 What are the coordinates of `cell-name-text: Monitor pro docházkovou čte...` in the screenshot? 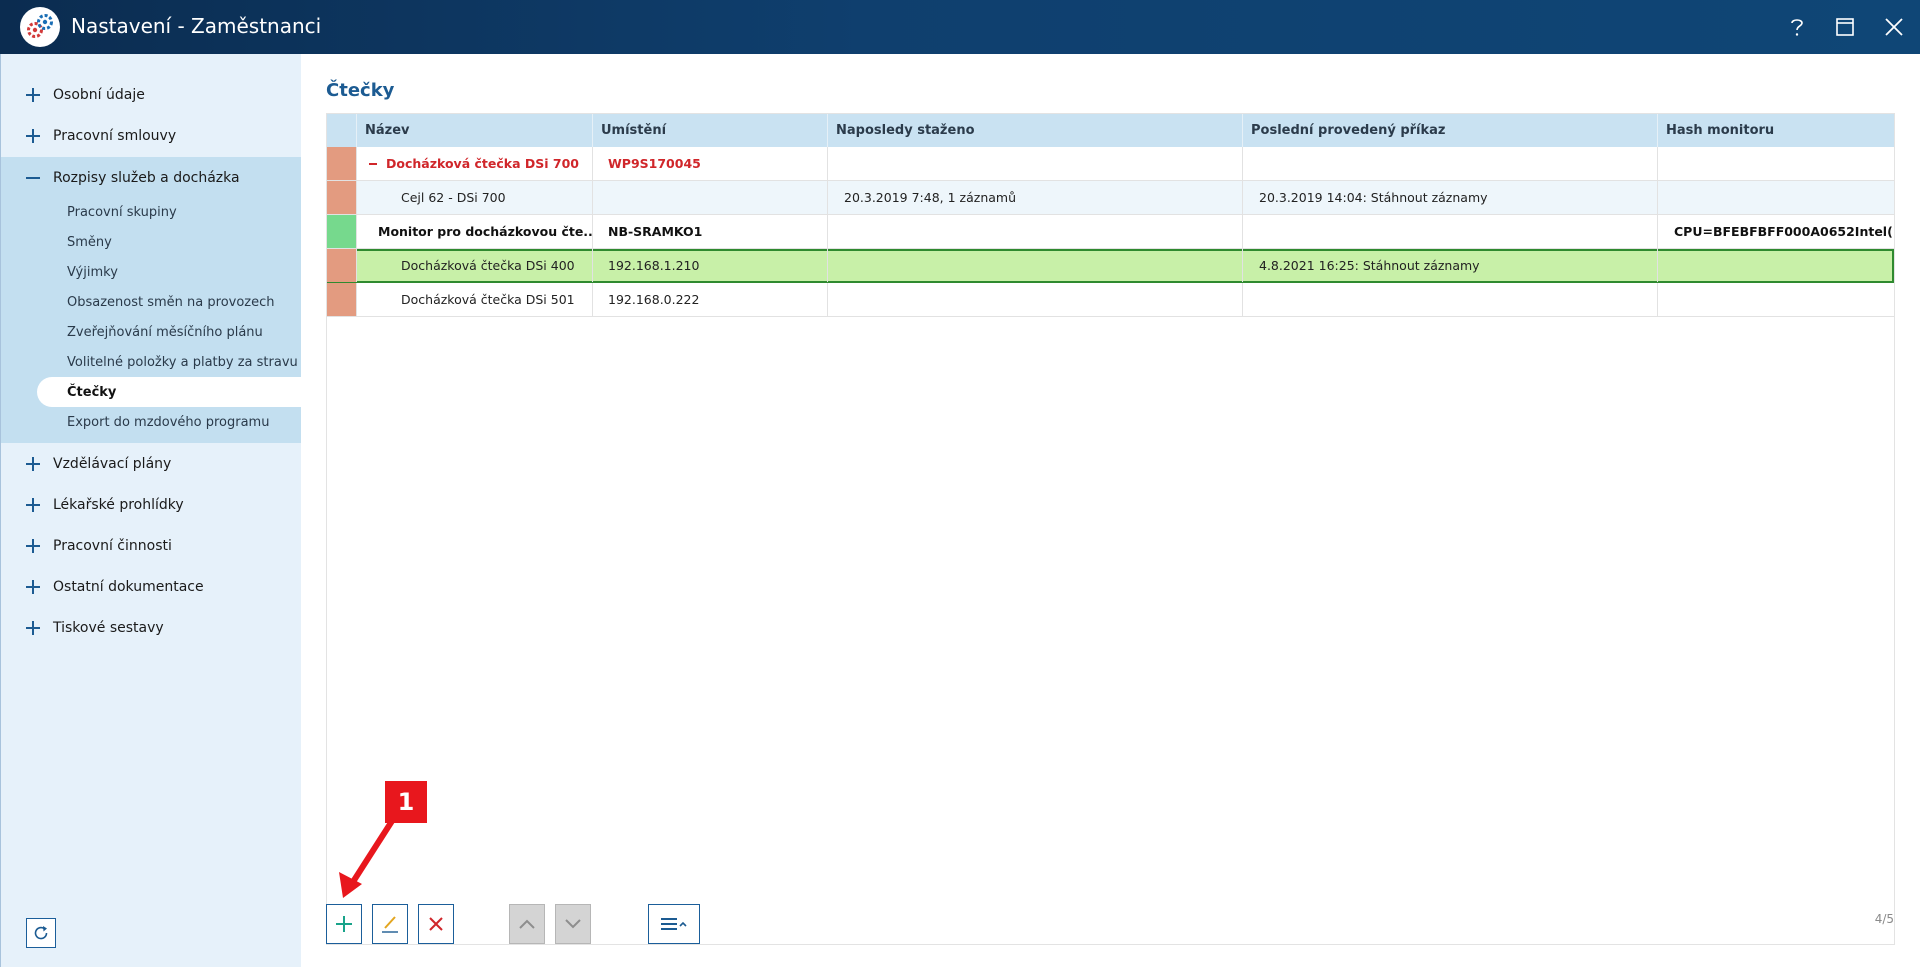 It's located at (485, 231).